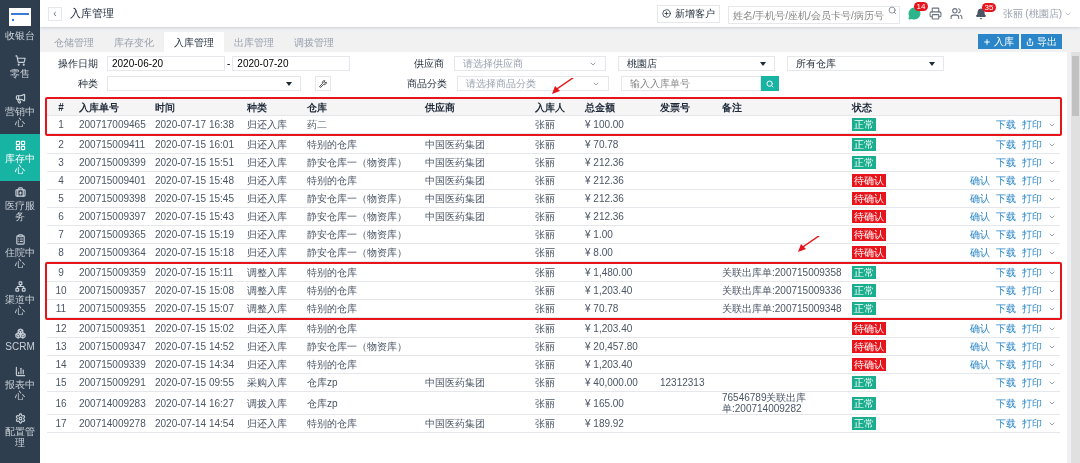 The width and height of the screenshot is (1080, 463). I want to click on sidebar-item: 库存中心, so click(20, 157).